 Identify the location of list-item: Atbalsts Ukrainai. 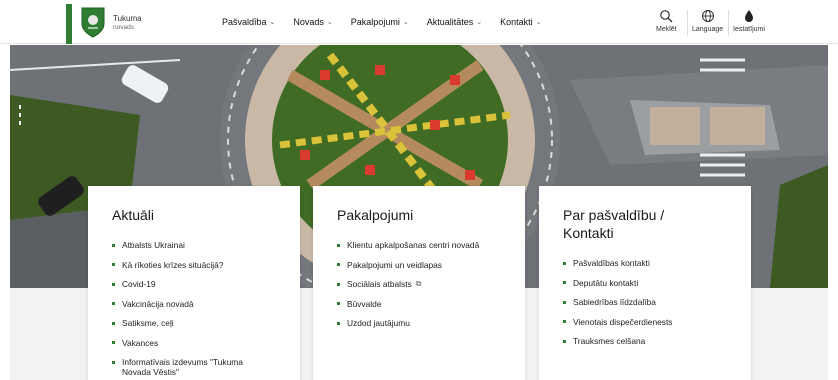
(194, 245).